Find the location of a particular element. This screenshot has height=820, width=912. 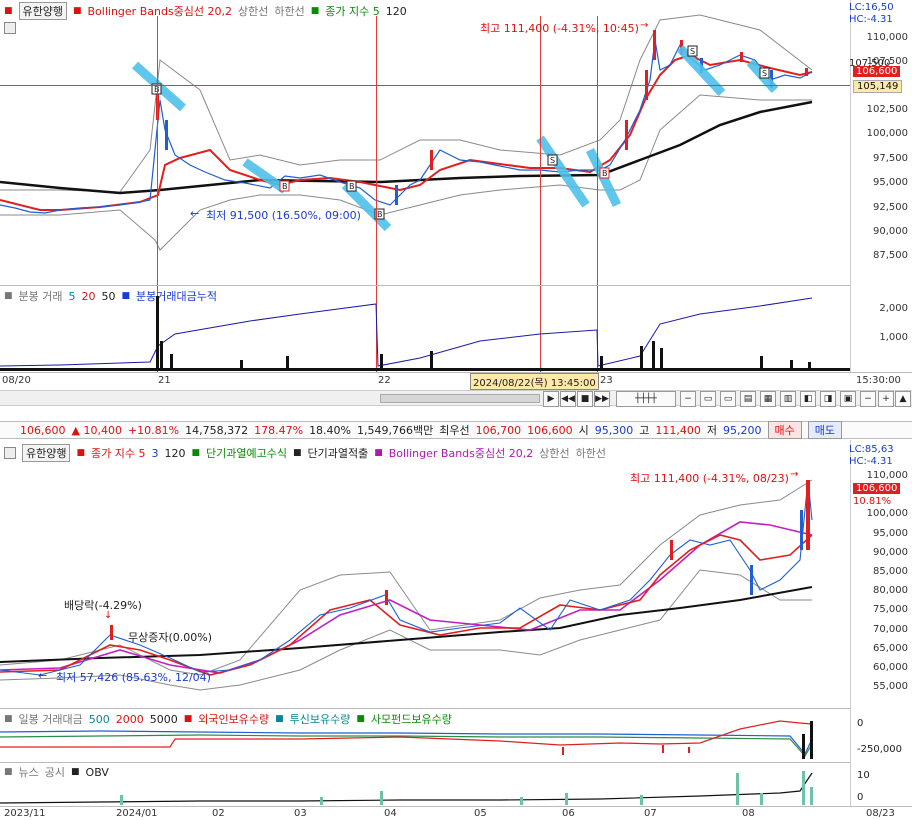

x-tick: 08 is located at coordinates (748, 813).